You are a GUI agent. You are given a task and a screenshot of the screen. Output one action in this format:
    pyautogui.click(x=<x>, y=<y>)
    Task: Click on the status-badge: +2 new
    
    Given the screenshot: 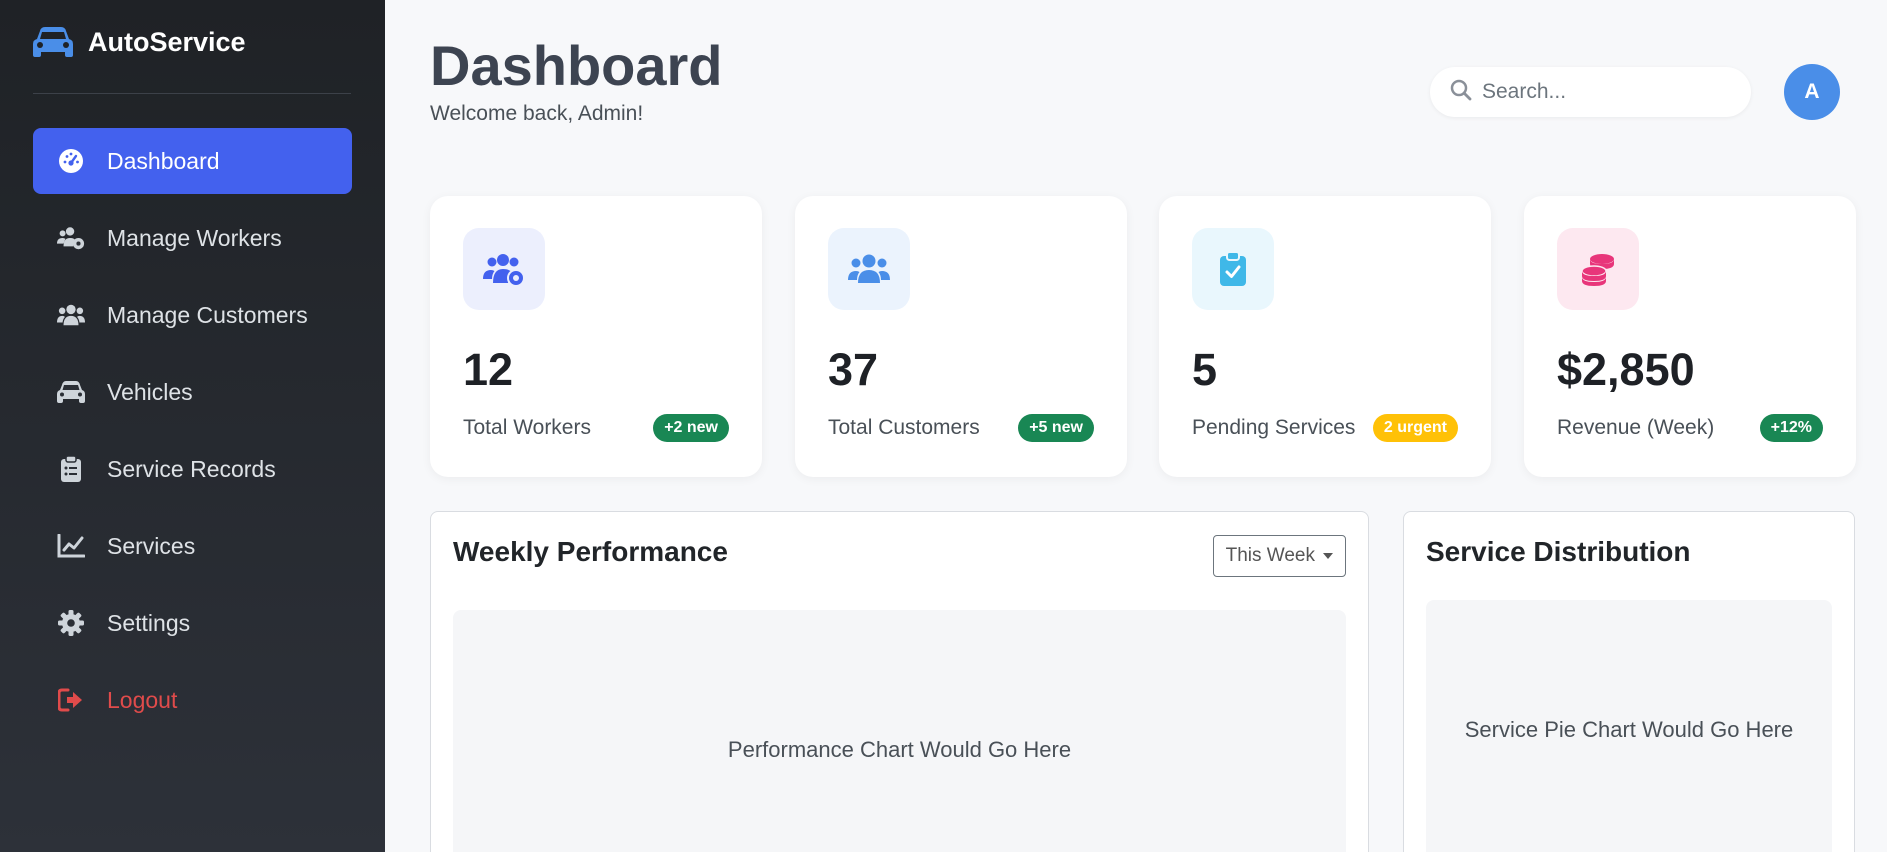 What is the action you would take?
    pyautogui.click(x=691, y=428)
    